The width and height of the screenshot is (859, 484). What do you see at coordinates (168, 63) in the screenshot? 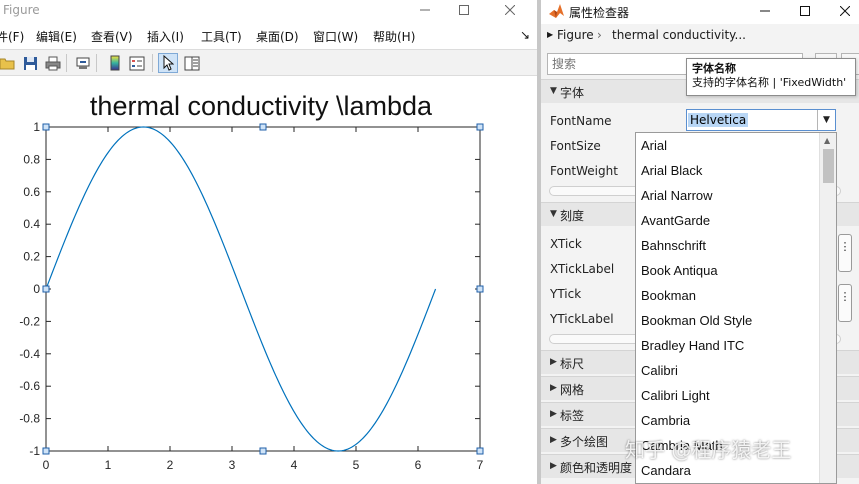
I see `edit-plot-cursor-icon` at bounding box center [168, 63].